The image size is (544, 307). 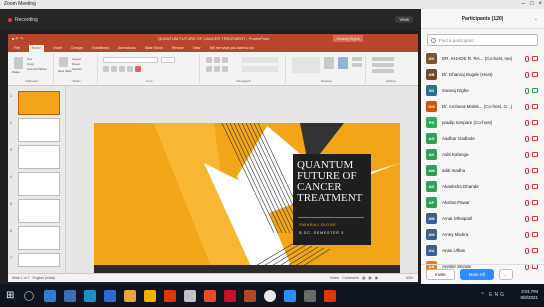 I want to click on ppt-user-name: Swaraj Dighe, so click(x=348, y=38).